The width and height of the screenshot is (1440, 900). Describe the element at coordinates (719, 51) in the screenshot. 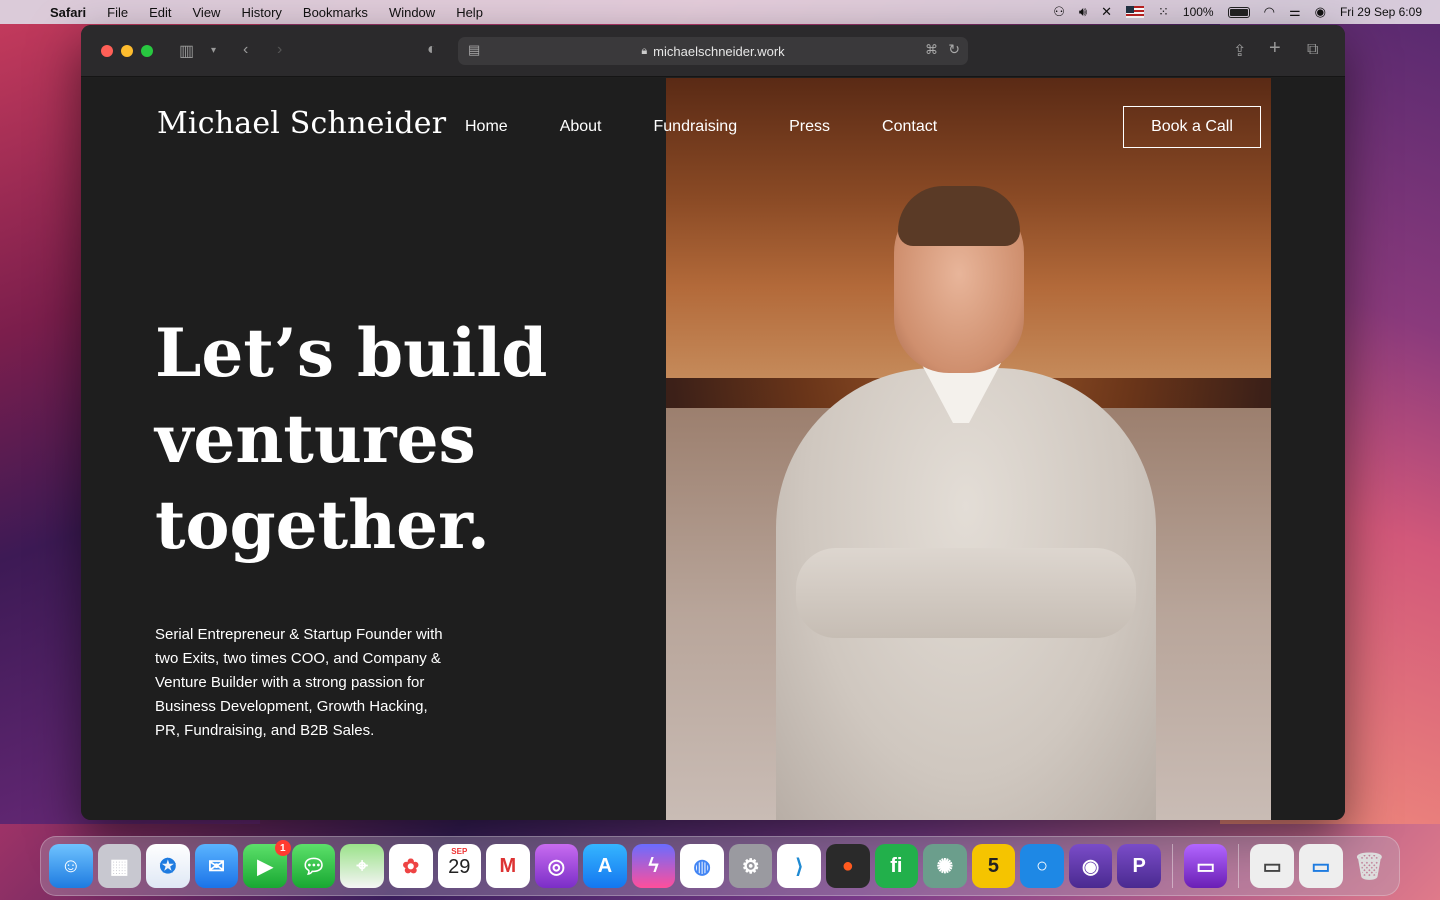

I see `url-text: michaelschneider.work` at that location.